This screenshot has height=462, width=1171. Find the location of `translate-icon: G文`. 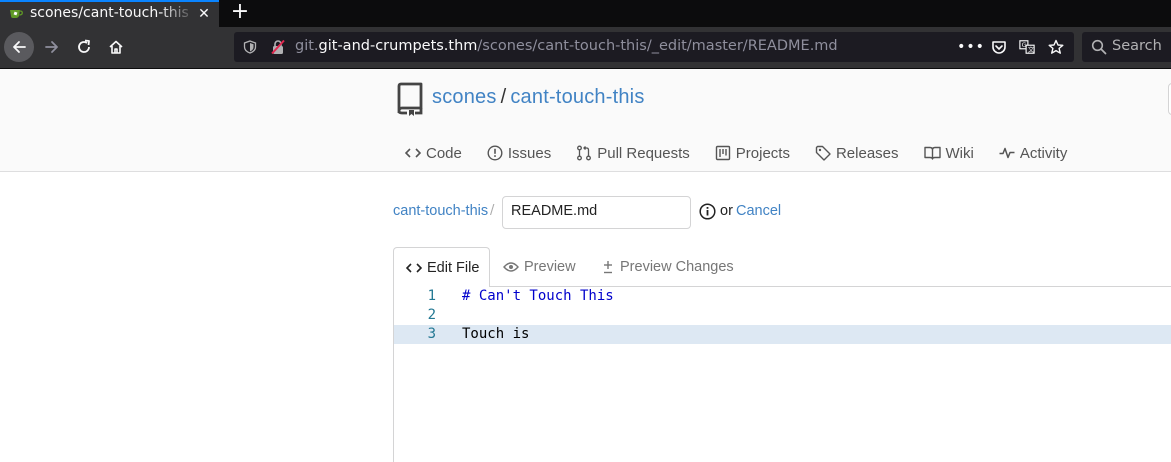

translate-icon: G文 is located at coordinates (1027, 47).